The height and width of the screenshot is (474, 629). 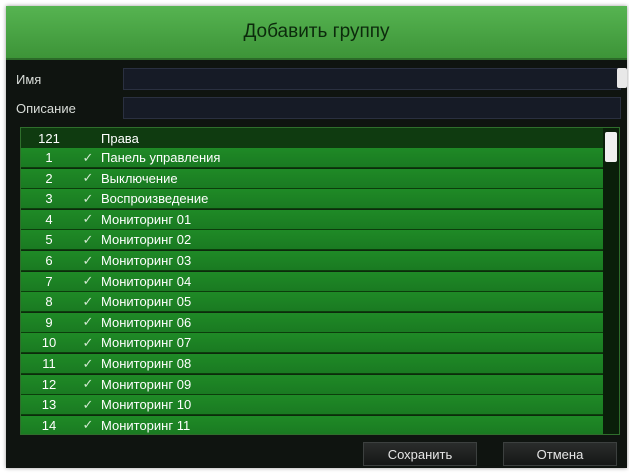 What do you see at coordinates (611, 147) in the screenshot?
I see `scroll-thumb` at bounding box center [611, 147].